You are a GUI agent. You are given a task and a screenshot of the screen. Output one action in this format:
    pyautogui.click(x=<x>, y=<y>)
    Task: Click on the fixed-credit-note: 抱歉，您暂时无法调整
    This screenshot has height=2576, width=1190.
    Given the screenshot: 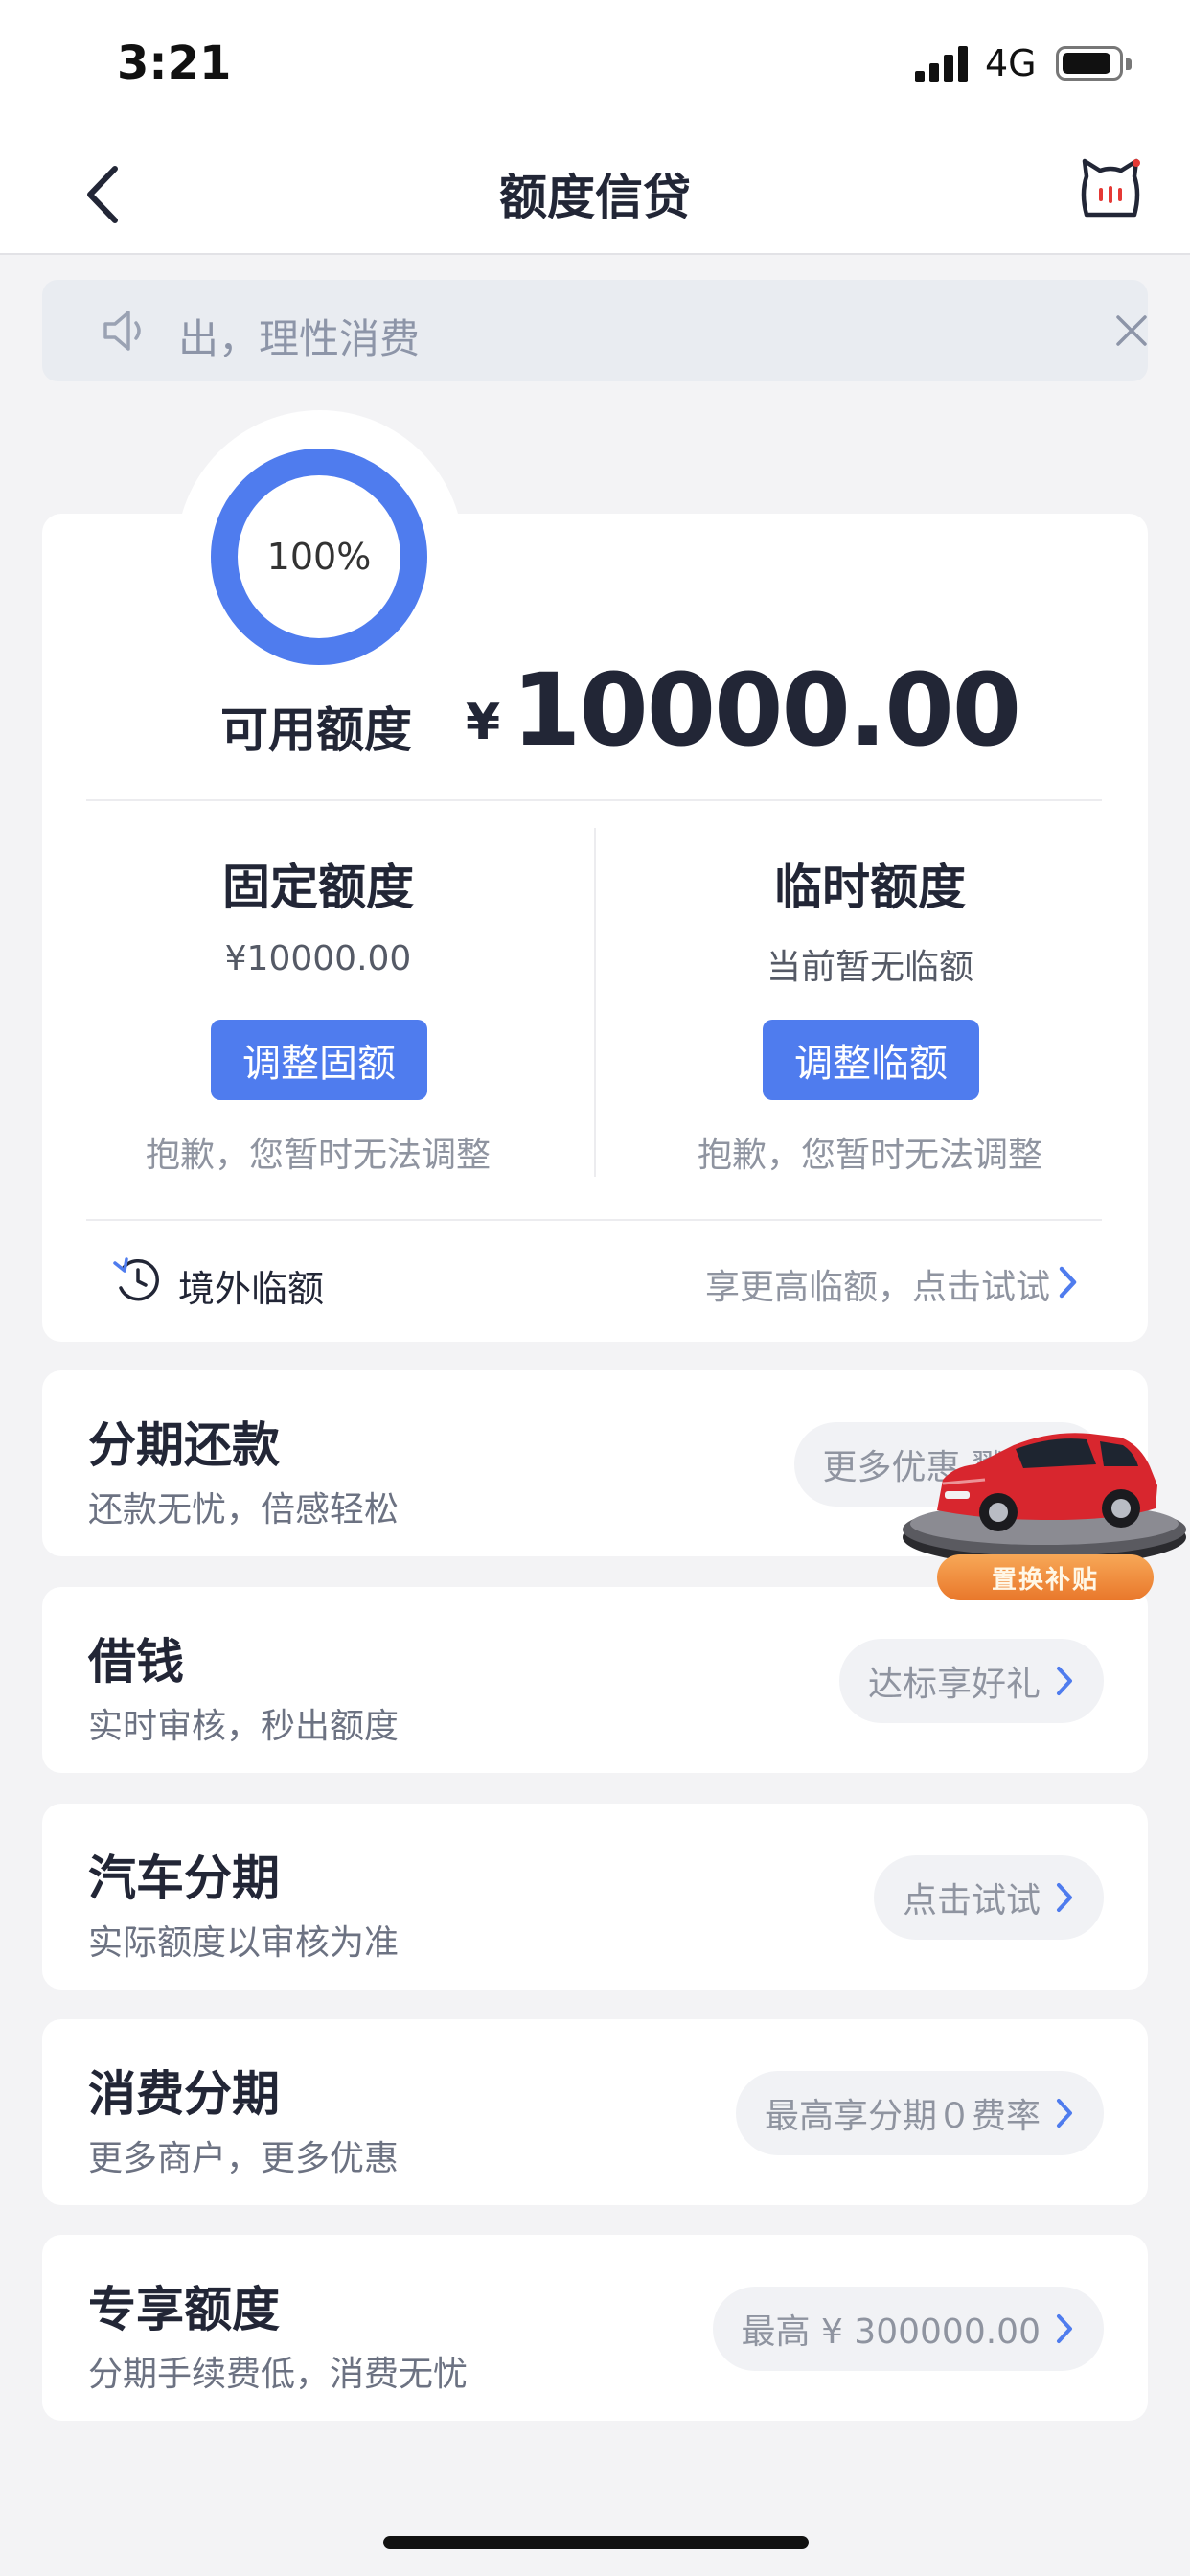 What is the action you would take?
    pyautogui.click(x=318, y=1155)
    